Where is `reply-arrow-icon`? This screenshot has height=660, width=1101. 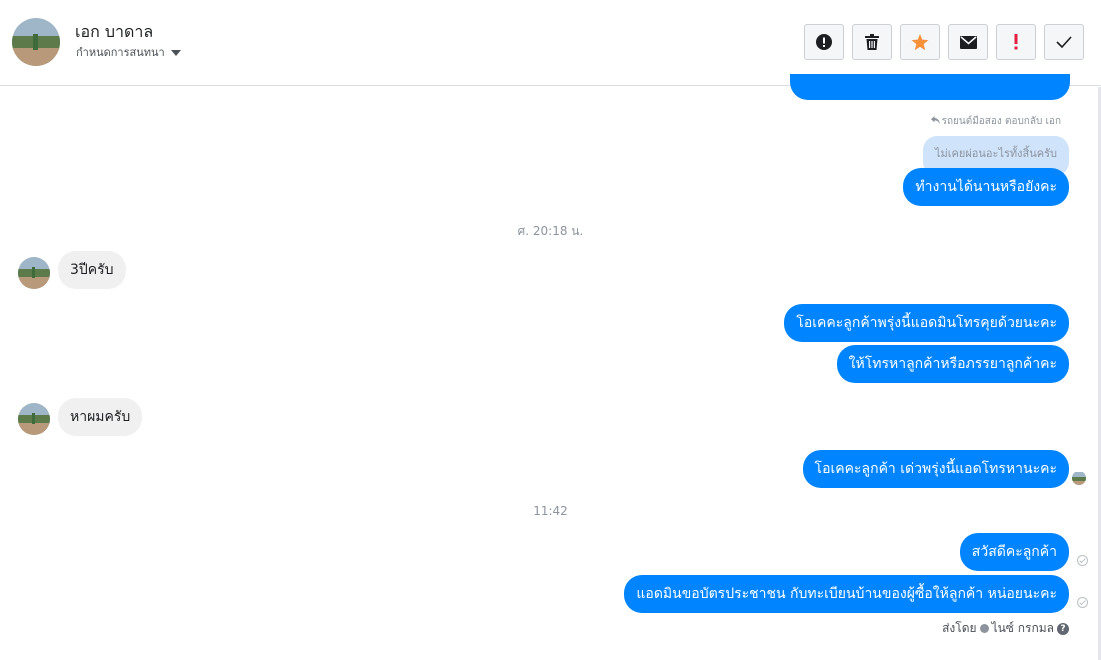
reply-arrow-icon is located at coordinates (935, 121).